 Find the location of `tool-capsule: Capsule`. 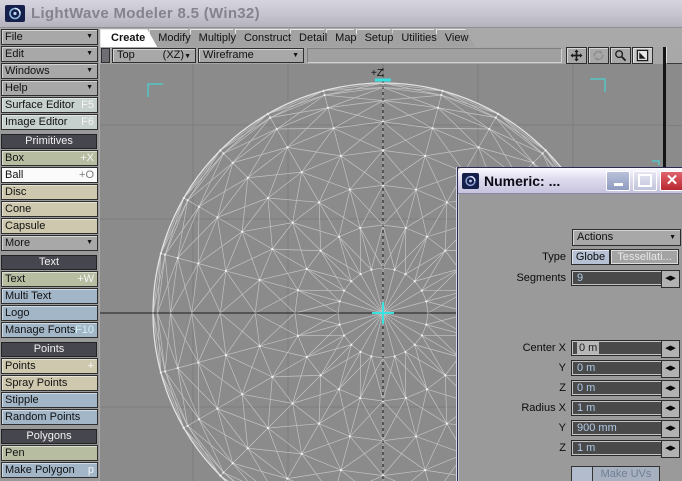

tool-capsule: Capsule is located at coordinates (49, 226).